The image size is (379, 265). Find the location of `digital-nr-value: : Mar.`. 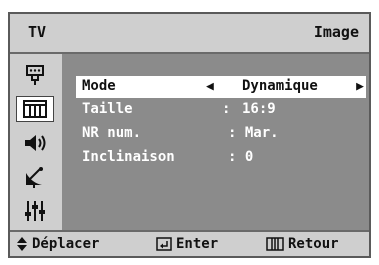

digital-nr-value: : Mar. is located at coordinates (253, 133).